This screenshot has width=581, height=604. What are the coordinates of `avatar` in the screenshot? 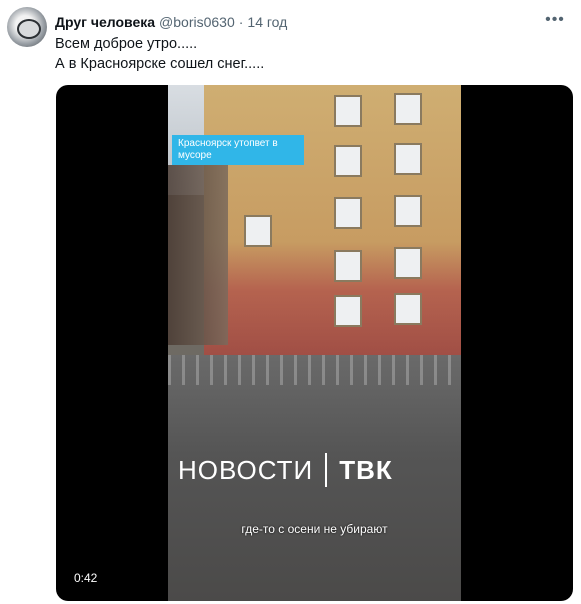 It's located at (27, 27).